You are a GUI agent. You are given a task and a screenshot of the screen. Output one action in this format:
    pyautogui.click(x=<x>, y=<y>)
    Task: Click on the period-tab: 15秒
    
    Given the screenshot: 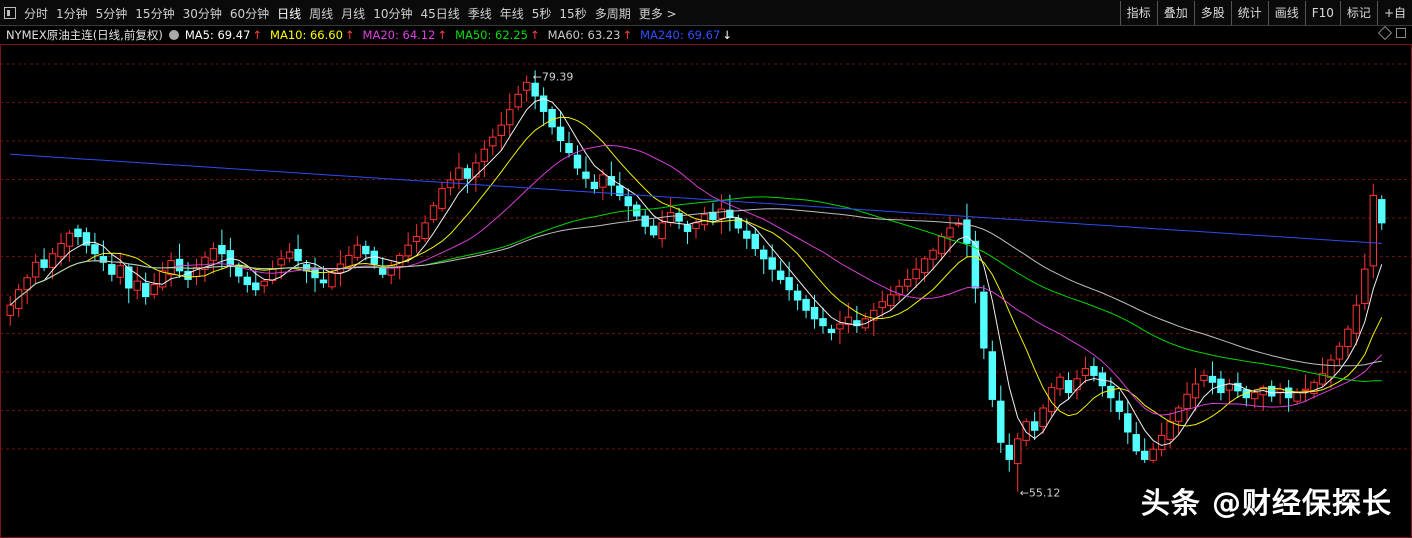 What is the action you would take?
    pyautogui.click(x=572, y=13)
    